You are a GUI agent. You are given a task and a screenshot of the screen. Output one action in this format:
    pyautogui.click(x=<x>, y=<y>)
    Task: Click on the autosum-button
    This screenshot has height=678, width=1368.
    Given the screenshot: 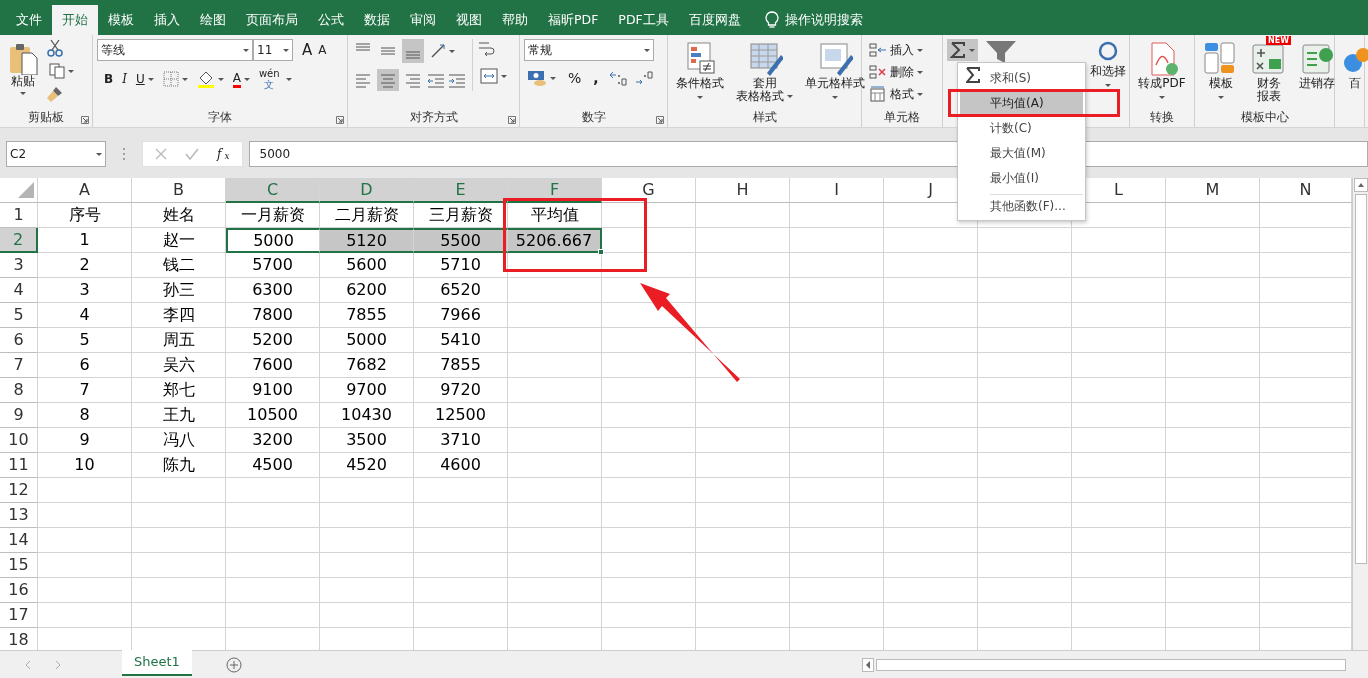 What is the action you would take?
    pyautogui.click(x=962, y=50)
    